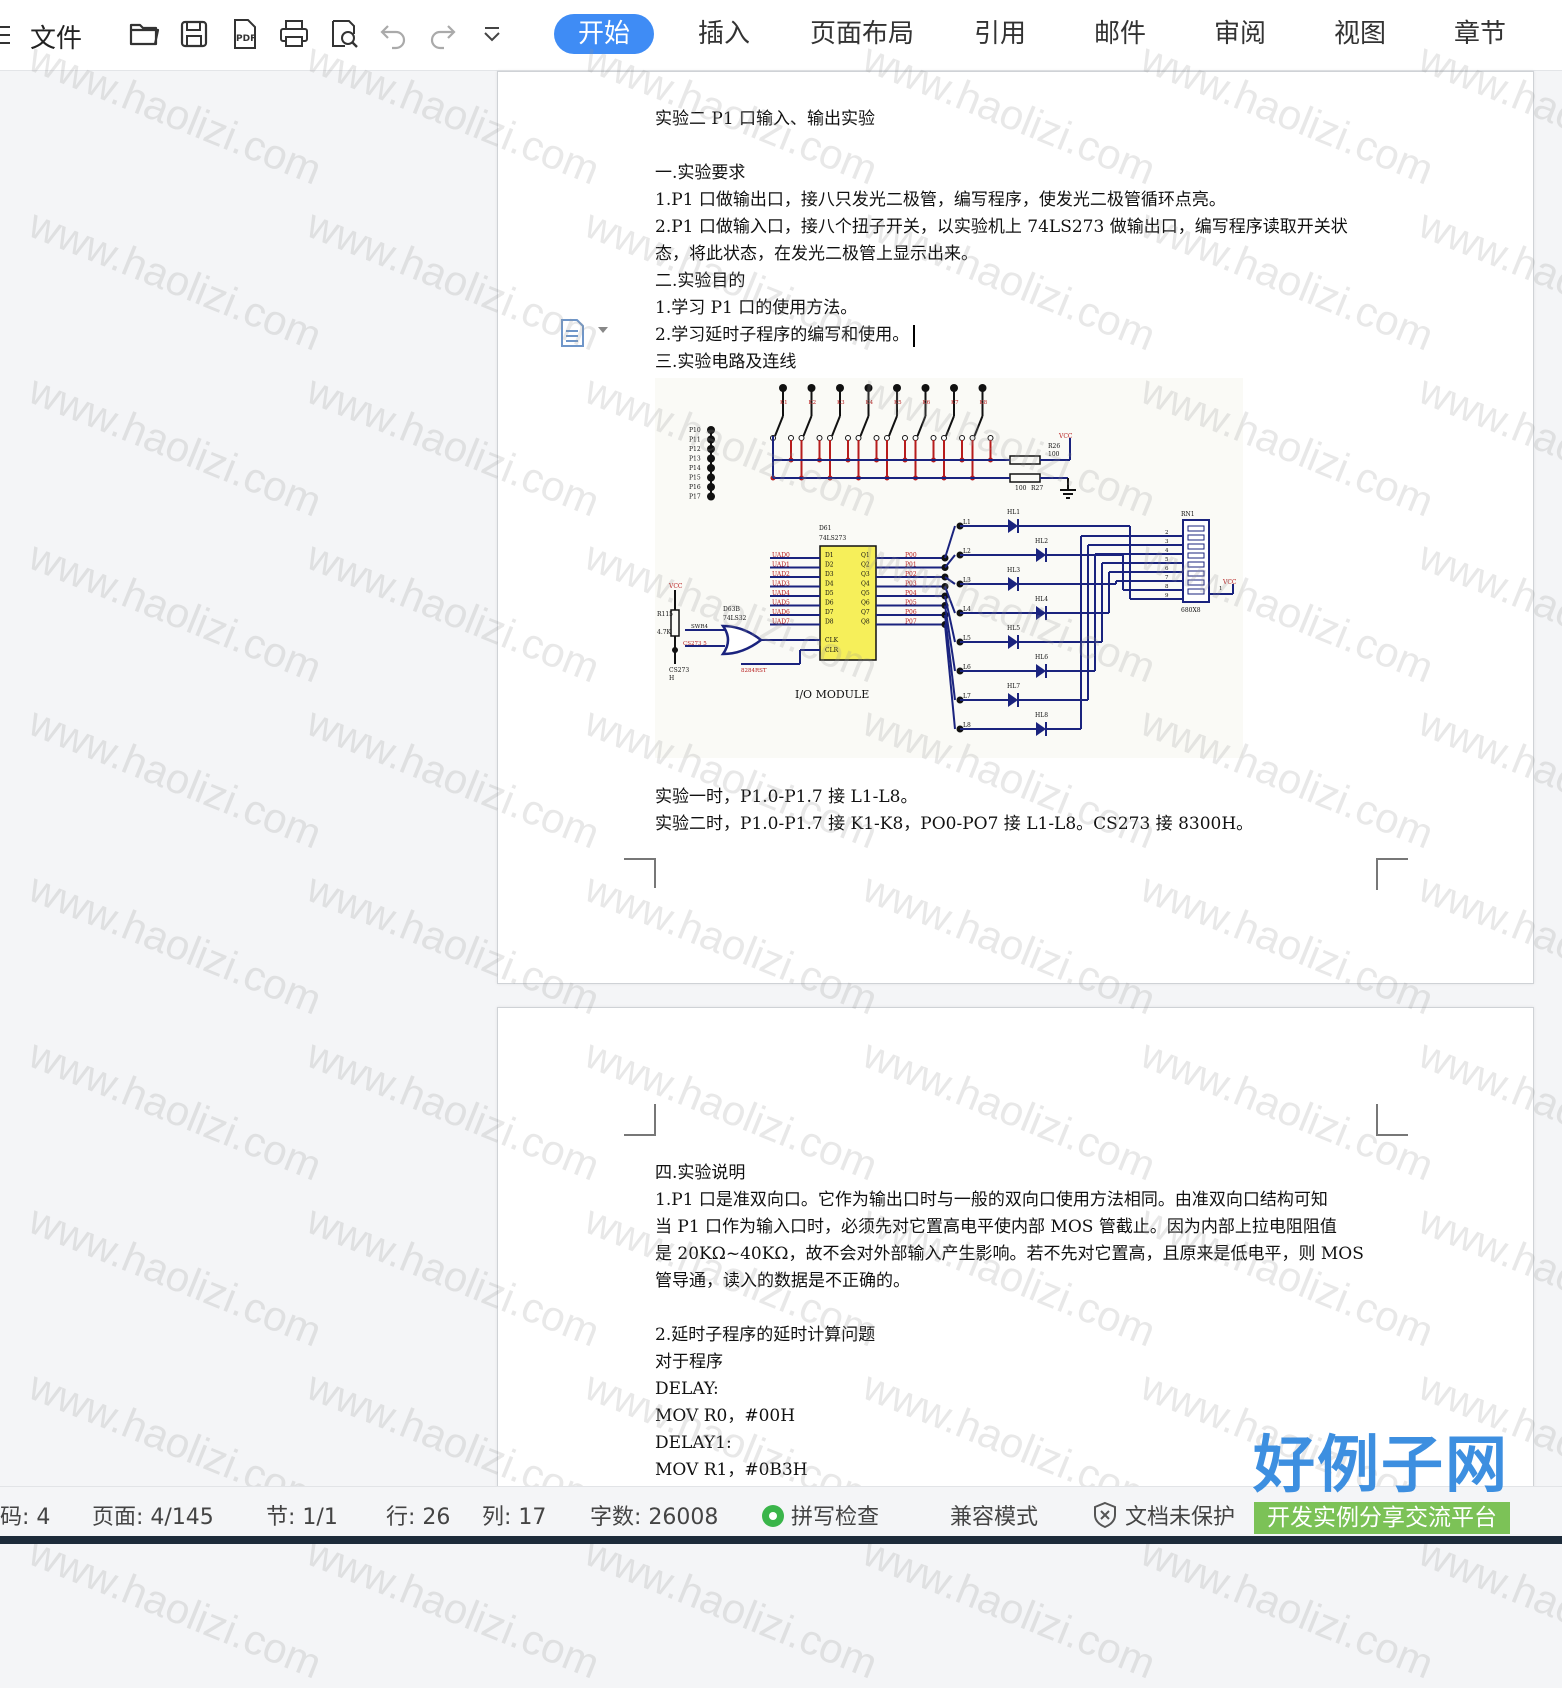 This screenshot has width=1562, height=1688. What do you see at coordinates (841, 403) in the screenshot?
I see `switch-label: K3` at bounding box center [841, 403].